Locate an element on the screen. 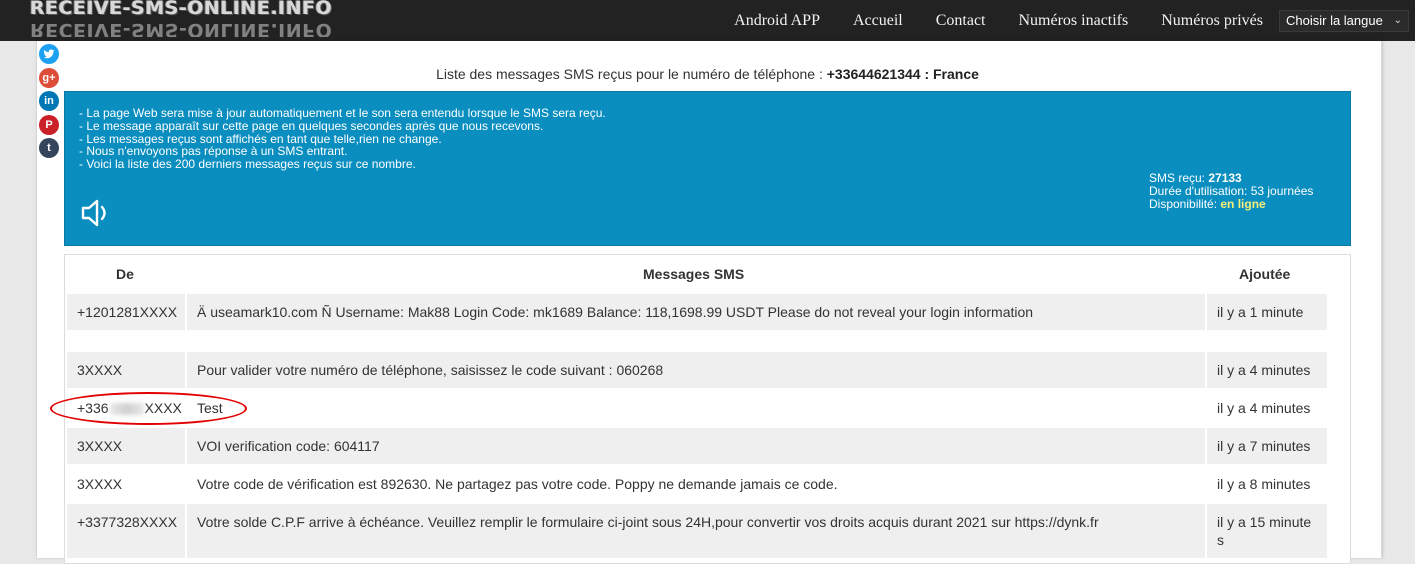 This screenshot has height=564, width=1415. nav-android-app: Android APP is located at coordinates (777, 21).